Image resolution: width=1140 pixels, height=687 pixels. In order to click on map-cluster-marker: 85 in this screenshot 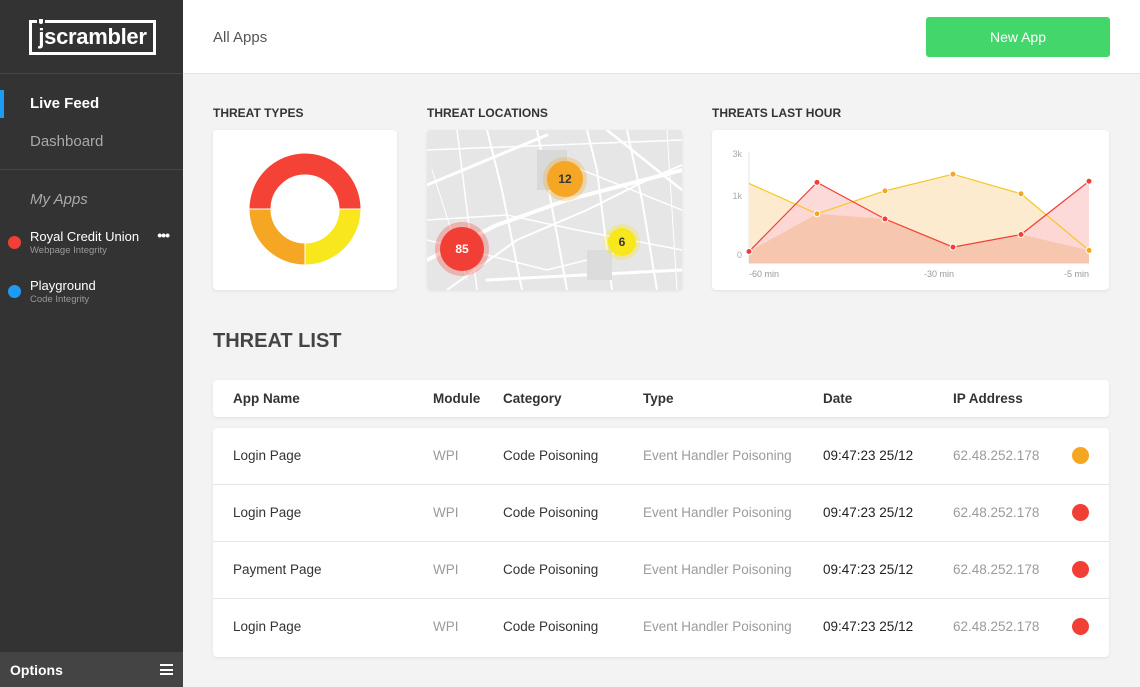, I will do `click(462, 249)`.